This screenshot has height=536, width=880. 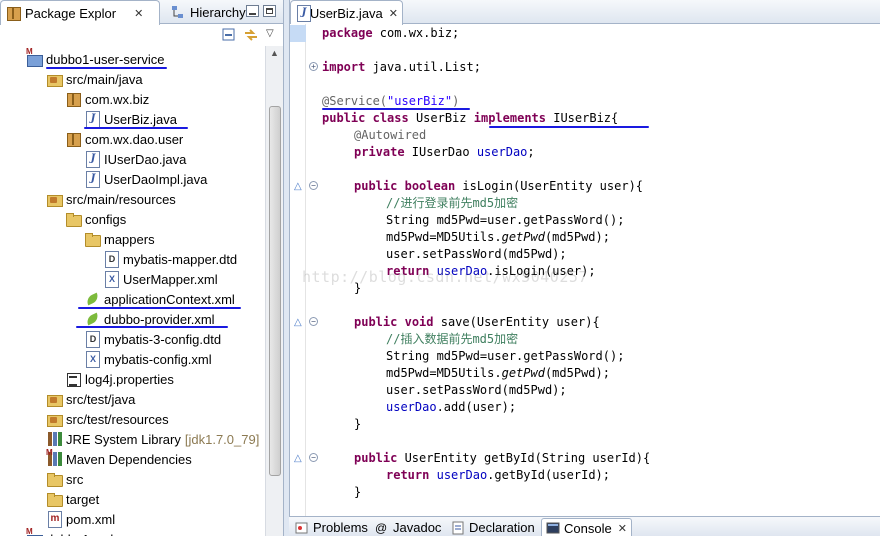 I want to click on tab-javadoc: @ Javadoc, so click(x=408, y=527).